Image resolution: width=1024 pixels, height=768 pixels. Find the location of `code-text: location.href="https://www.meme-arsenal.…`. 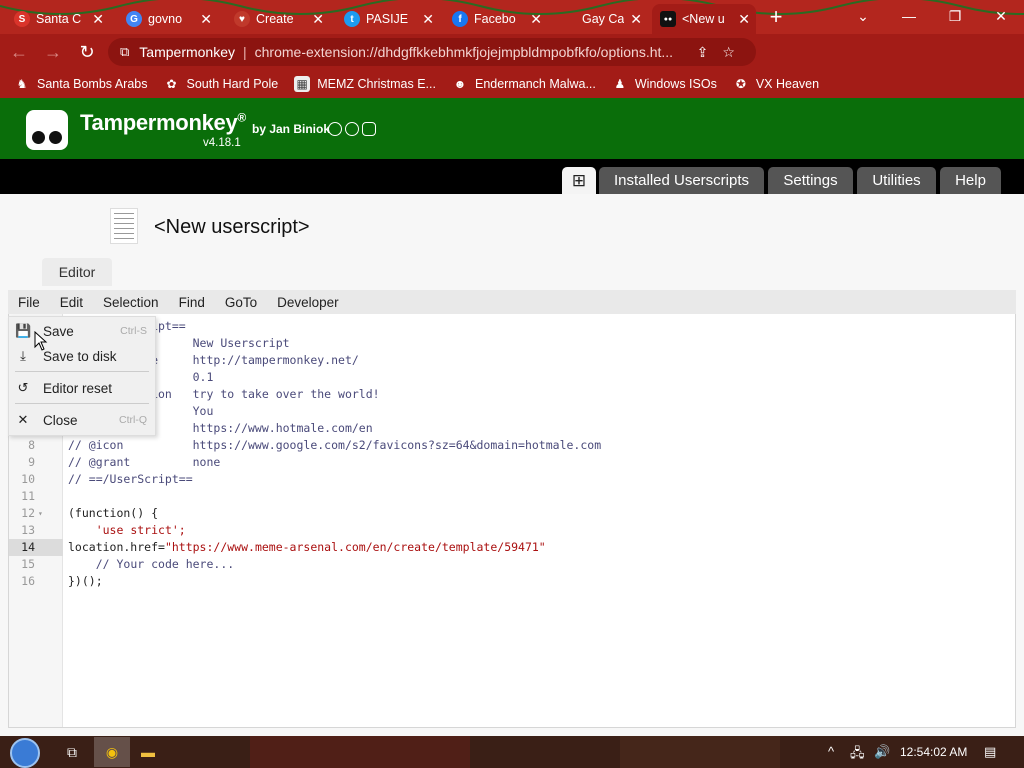

code-text: location.href="https://www.meme-arsenal.… is located at coordinates (307, 547).